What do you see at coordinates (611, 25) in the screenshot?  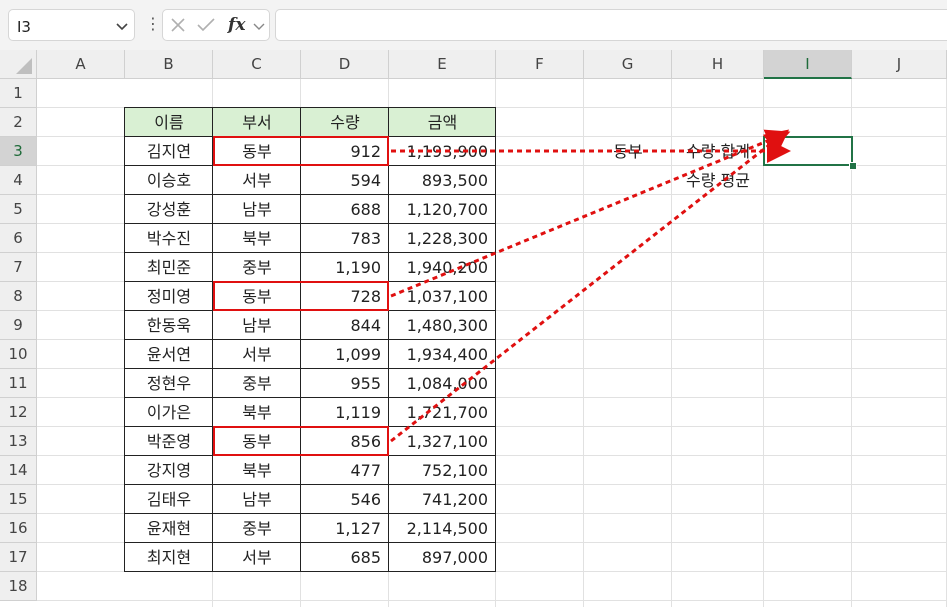 I see `formula-input` at bounding box center [611, 25].